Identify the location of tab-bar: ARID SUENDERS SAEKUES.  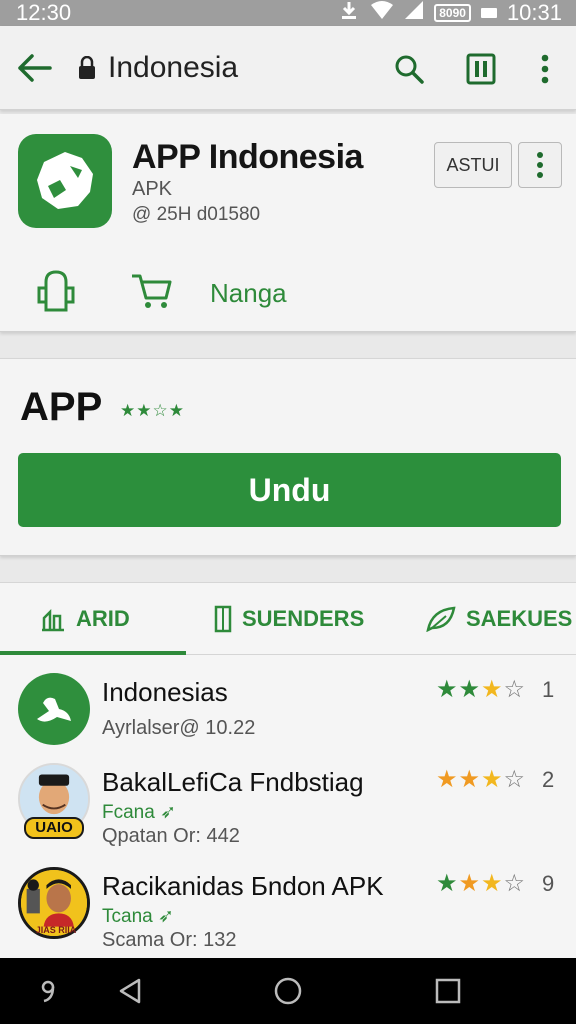
(288, 619).